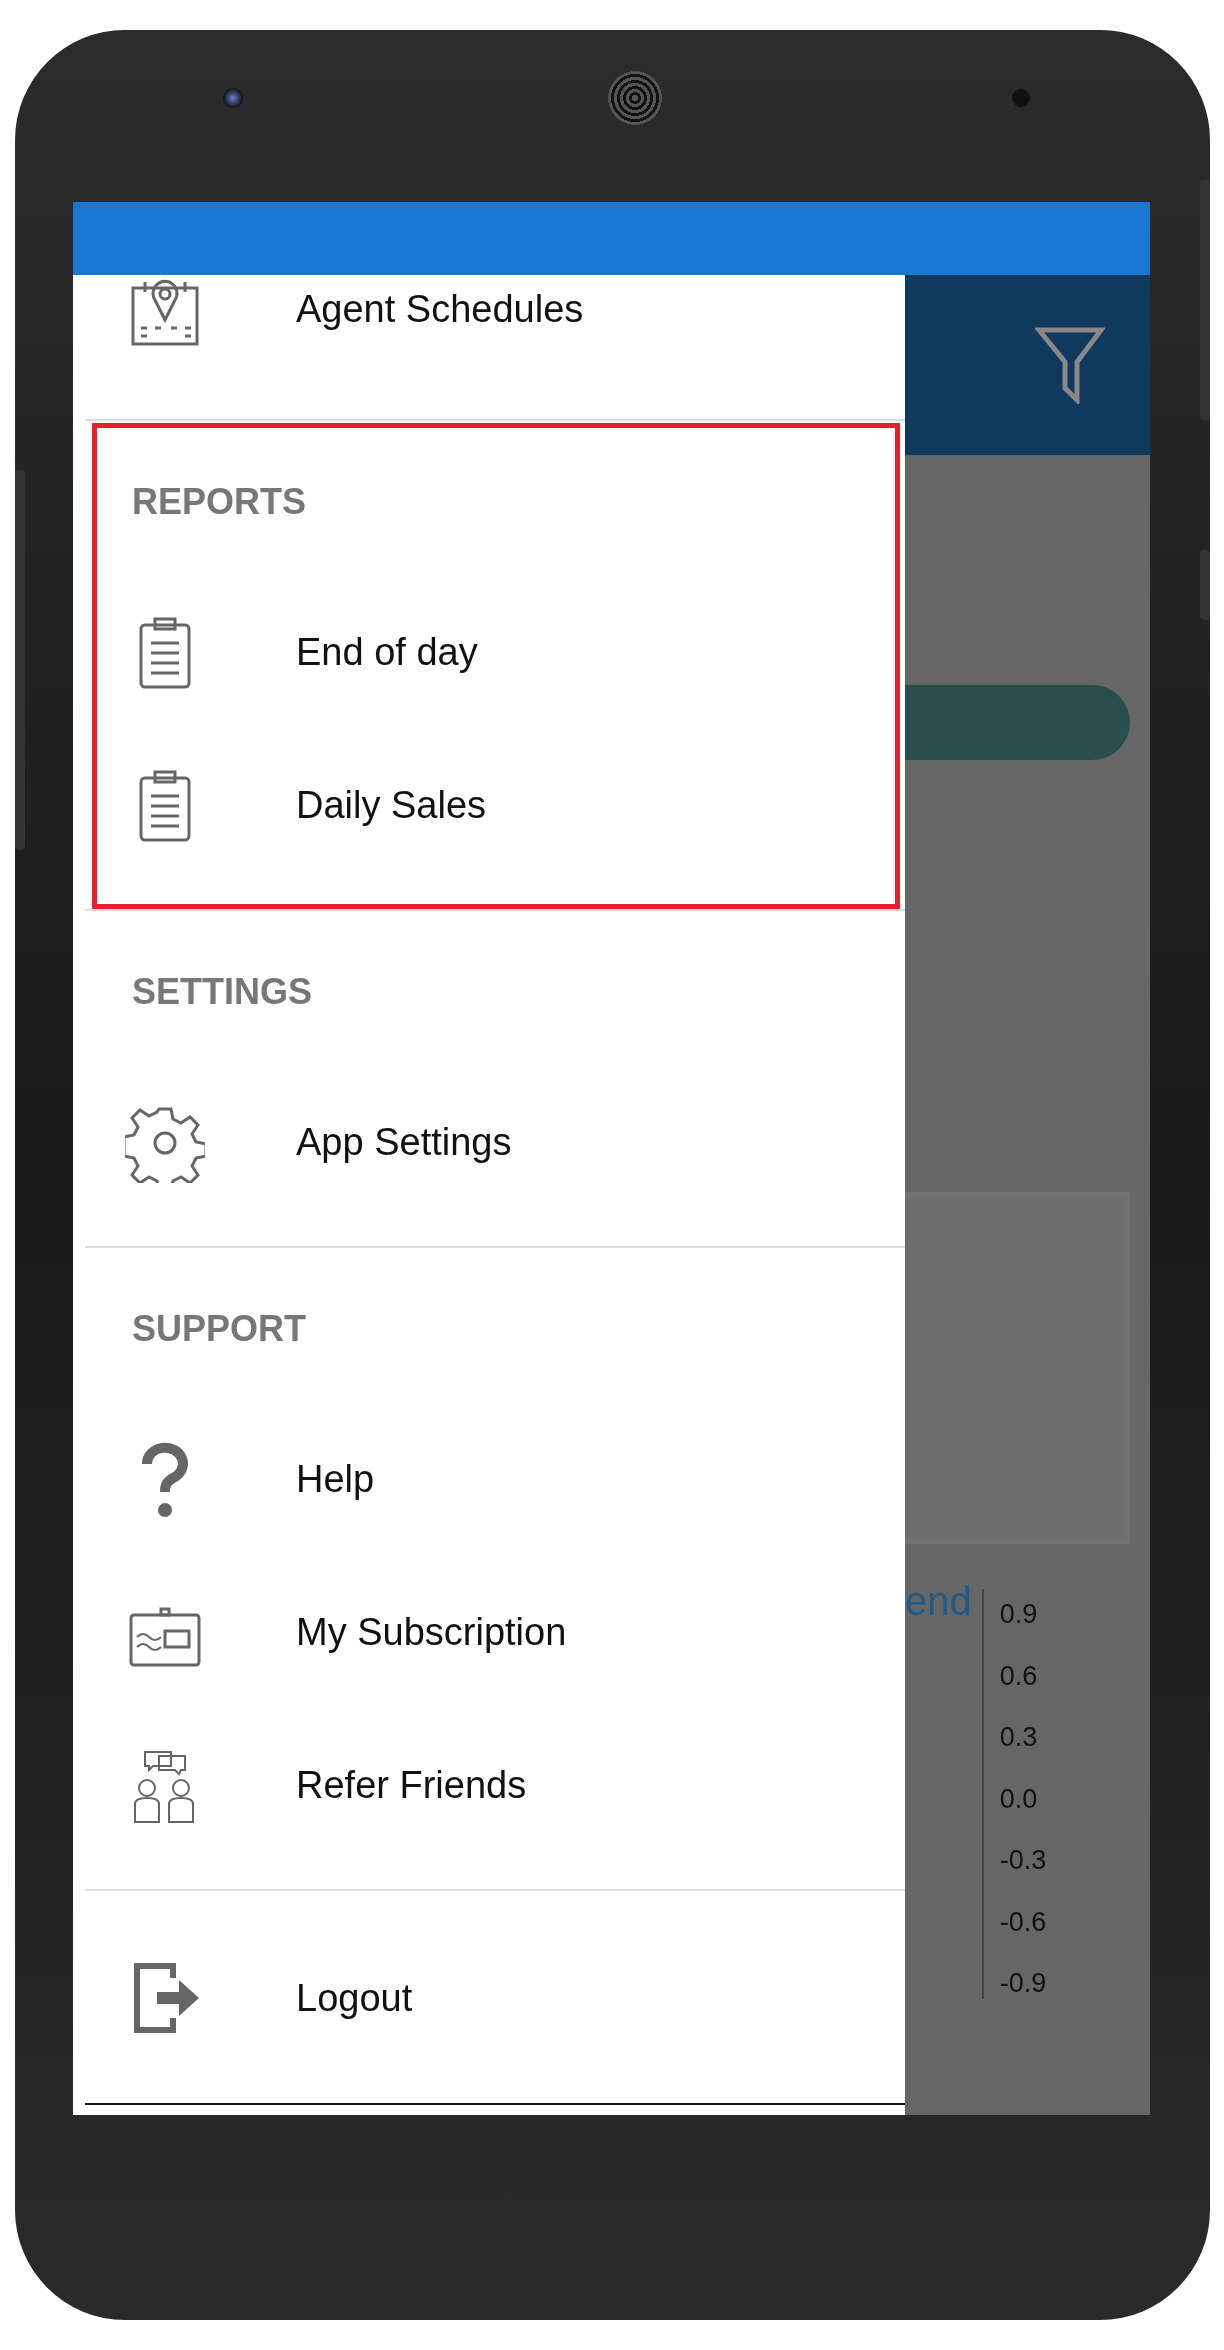  What do you see at coordinates (1018, 1799) in the screenshot?
I see `axis-label: 0.0` at bounding box center [1018, 1799].